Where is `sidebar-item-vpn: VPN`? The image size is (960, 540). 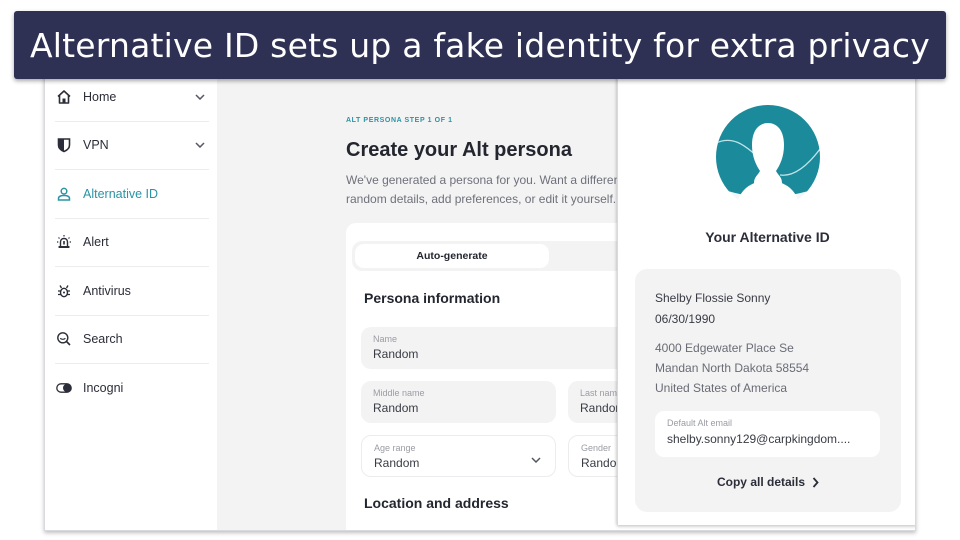 sidebar-item-vpn: VPN is located at coordinates (132, 146).